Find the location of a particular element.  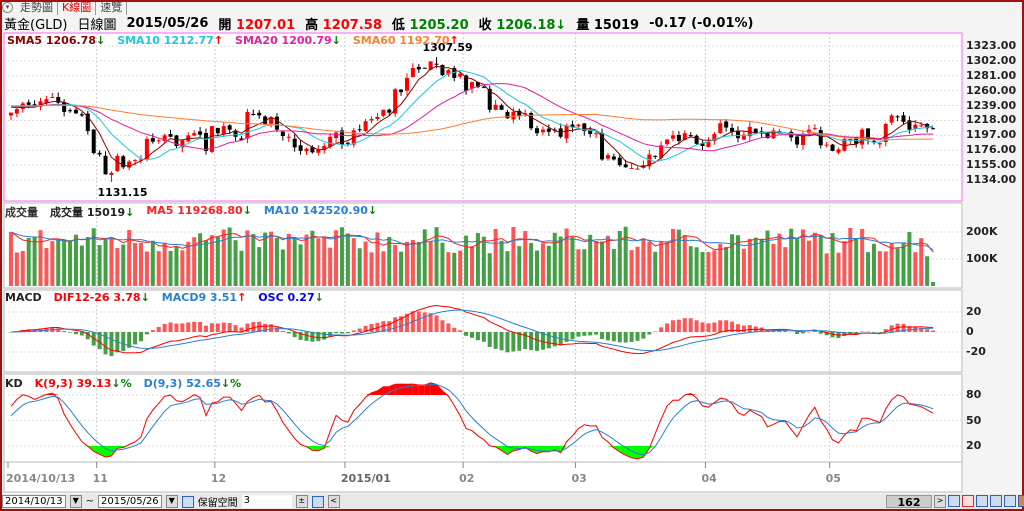

legend-item: SMA20 1200.79↓ is located at coordinates (288, 40).